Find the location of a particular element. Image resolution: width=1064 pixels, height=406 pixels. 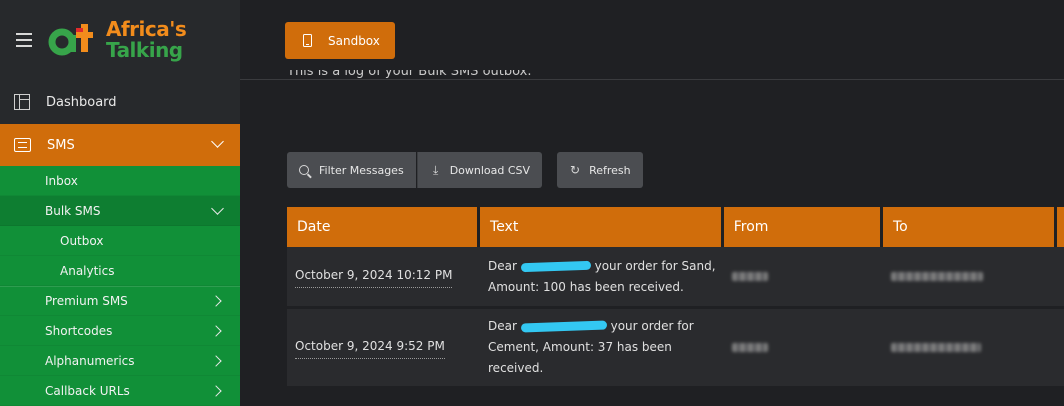

date-cell: October 9, 2024 9:52 PM is located at coordinates (382, 347).